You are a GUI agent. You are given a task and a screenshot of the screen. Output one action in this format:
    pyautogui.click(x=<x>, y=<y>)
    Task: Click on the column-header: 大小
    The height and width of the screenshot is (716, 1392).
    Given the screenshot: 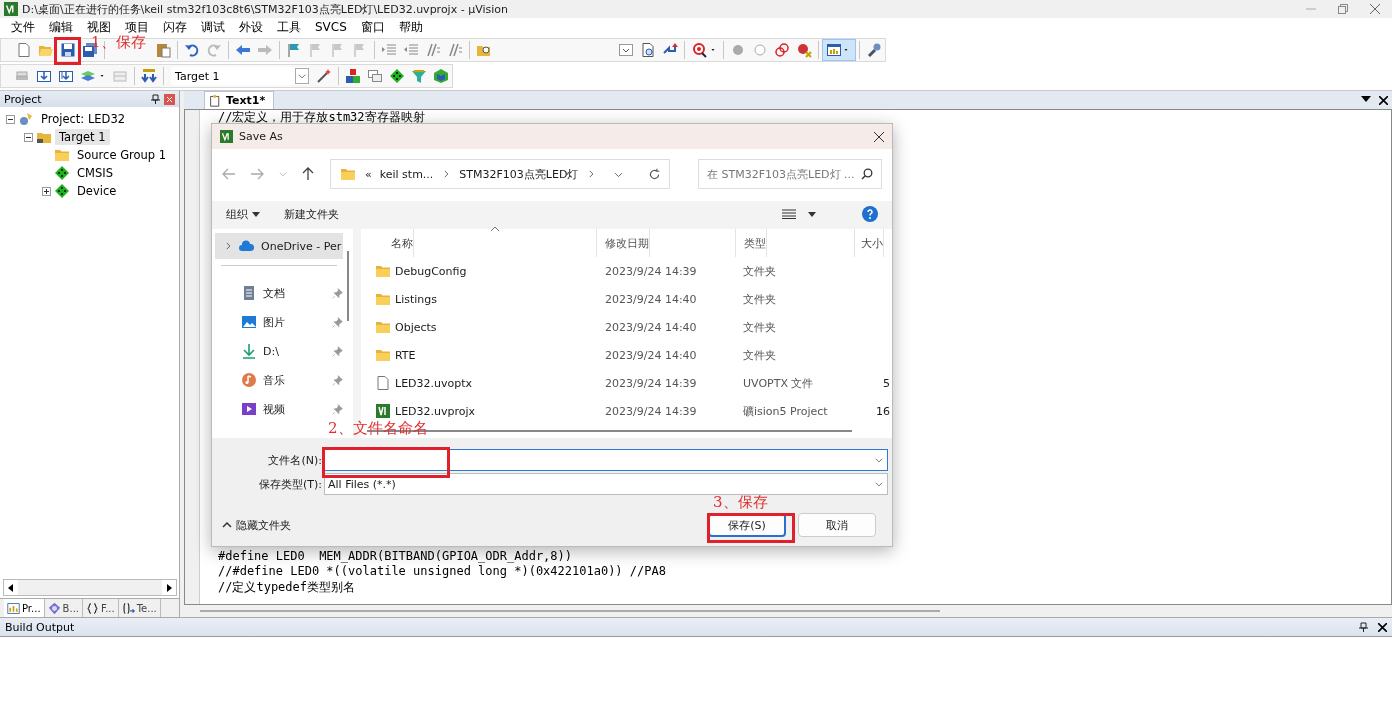 What is the action you would take?
    pyautogui.click(x=872, y=243)
    